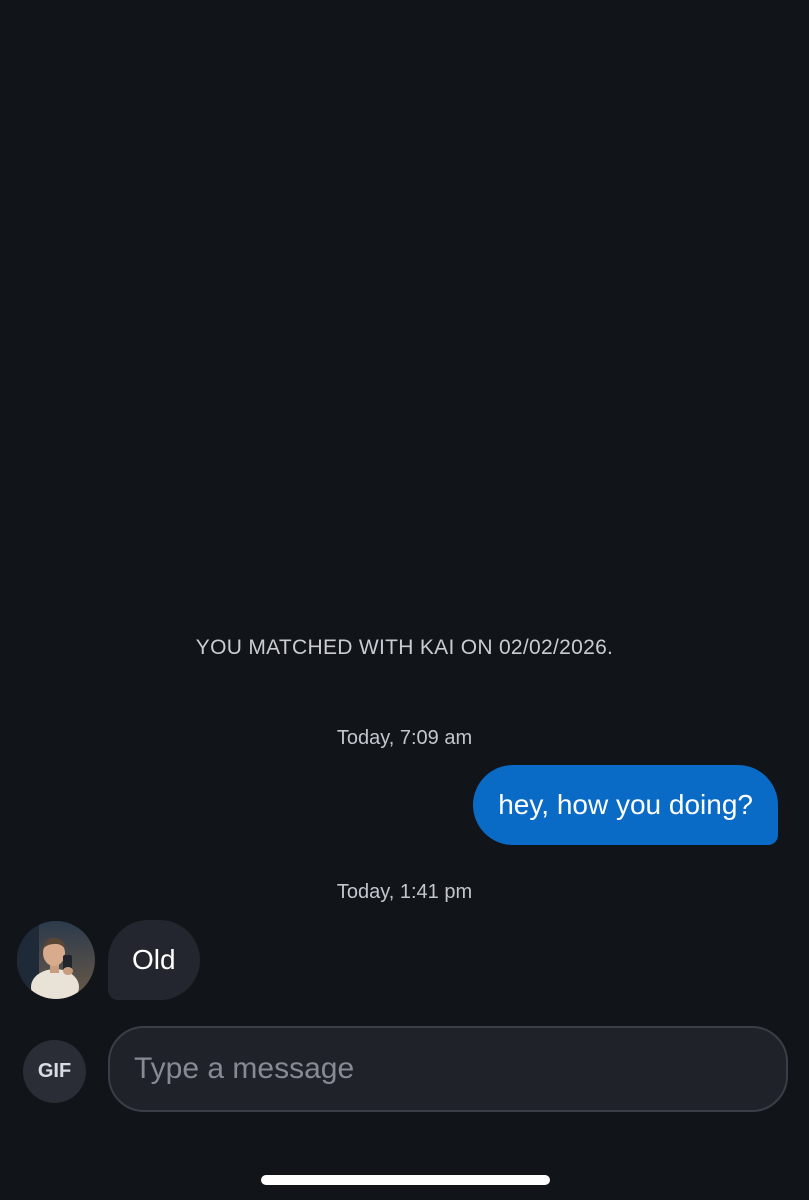 Image resolution: width=809 pixels, height=1200 pixels. I want to click on message-timestamp: Today, 1:41 pm, so click(404, 892).